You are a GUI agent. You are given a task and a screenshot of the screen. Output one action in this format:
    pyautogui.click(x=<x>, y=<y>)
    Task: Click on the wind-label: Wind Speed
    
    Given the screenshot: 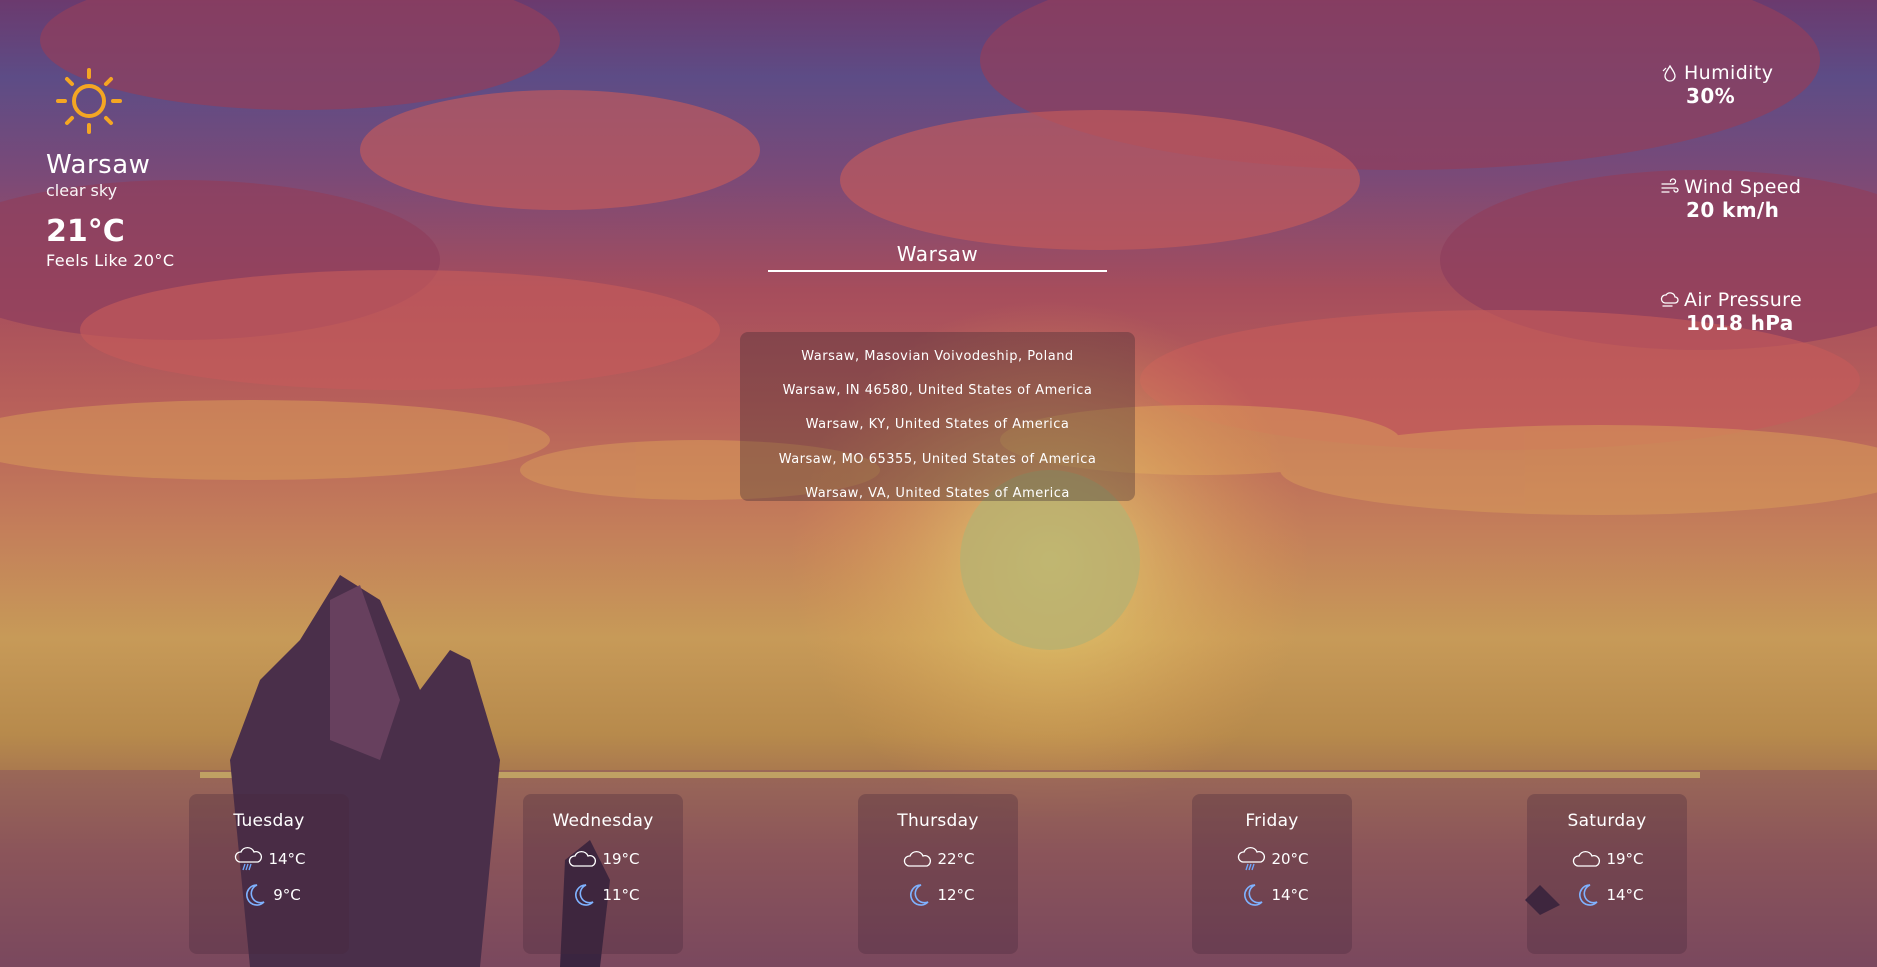 What is the action you would take?
    pyautogui.click(x=1743, y=187)
    